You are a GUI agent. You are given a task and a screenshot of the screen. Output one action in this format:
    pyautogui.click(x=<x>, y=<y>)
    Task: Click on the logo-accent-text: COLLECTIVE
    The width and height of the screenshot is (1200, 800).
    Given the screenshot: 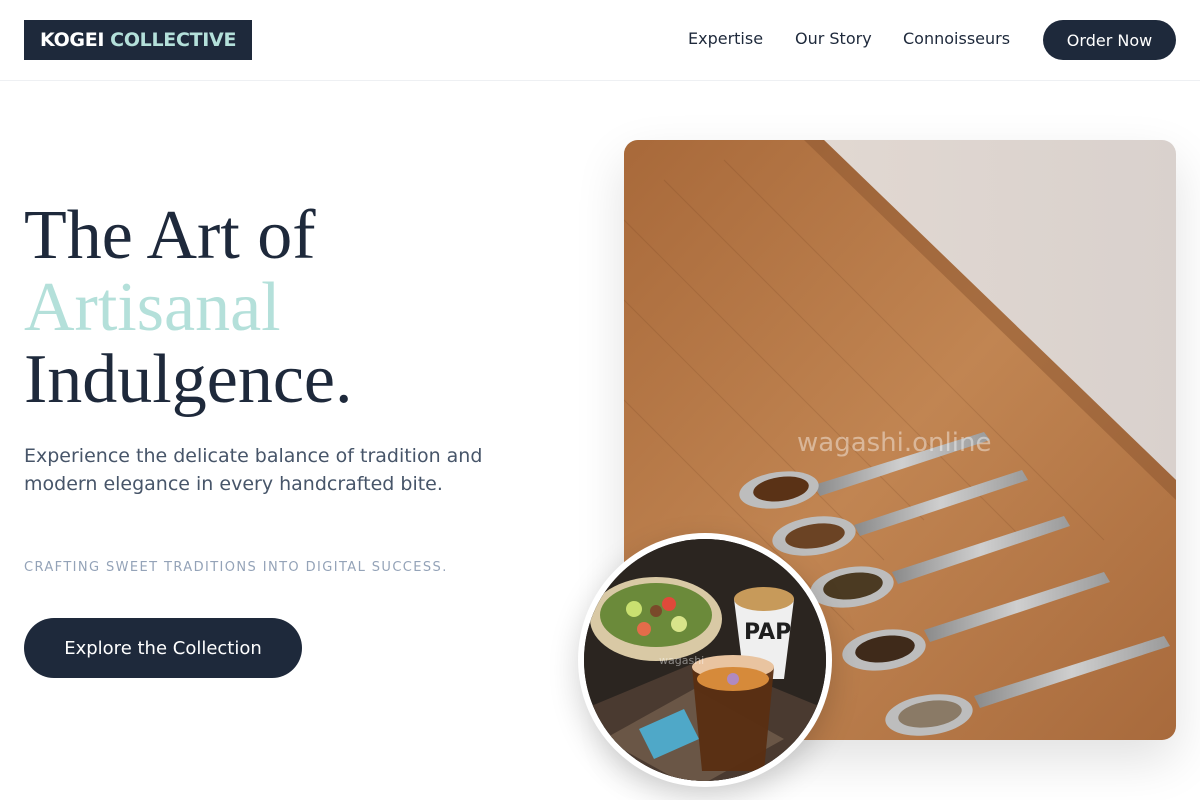 What is the action you would take?
    pyautogui.click(x=173, y=40)
    